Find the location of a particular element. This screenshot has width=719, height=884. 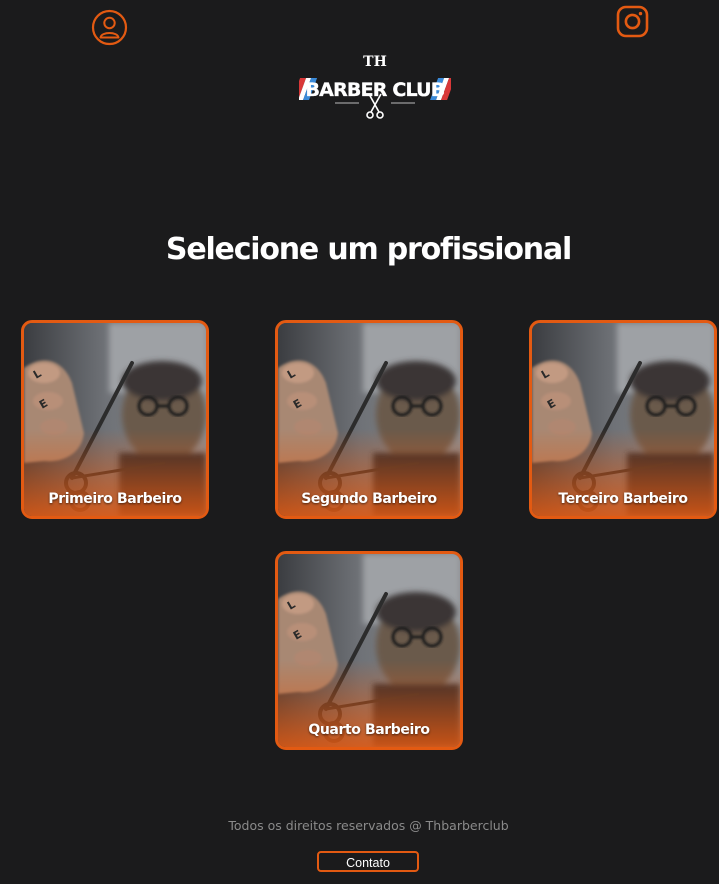

professional-name: Primeiro Barbeiro is located at coordinates (115, 499).